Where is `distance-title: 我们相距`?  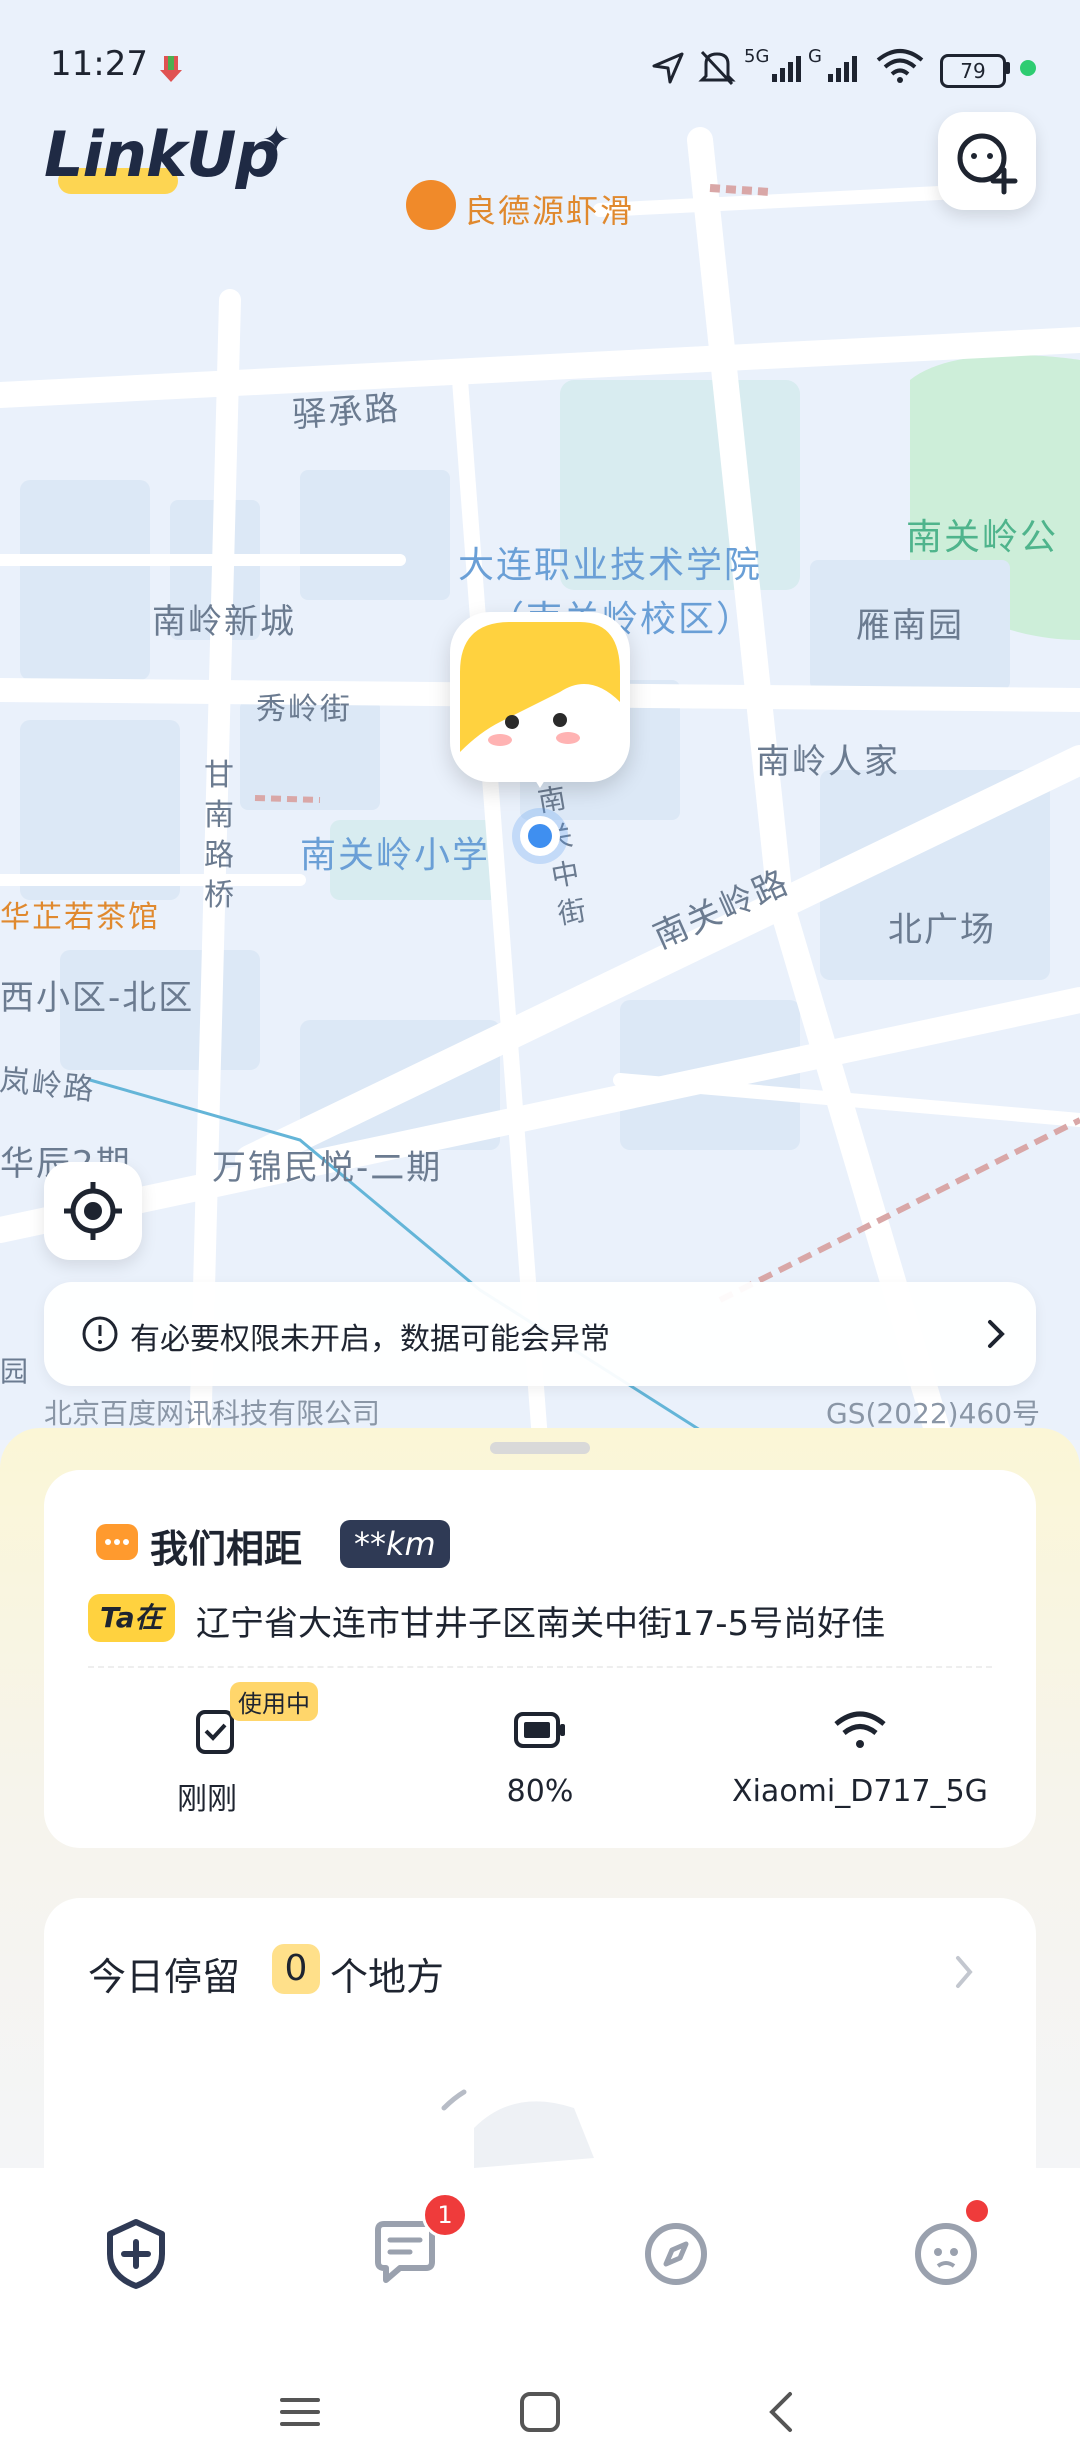 distance-title: 我们相距 is located at coordinates (226, 1549).